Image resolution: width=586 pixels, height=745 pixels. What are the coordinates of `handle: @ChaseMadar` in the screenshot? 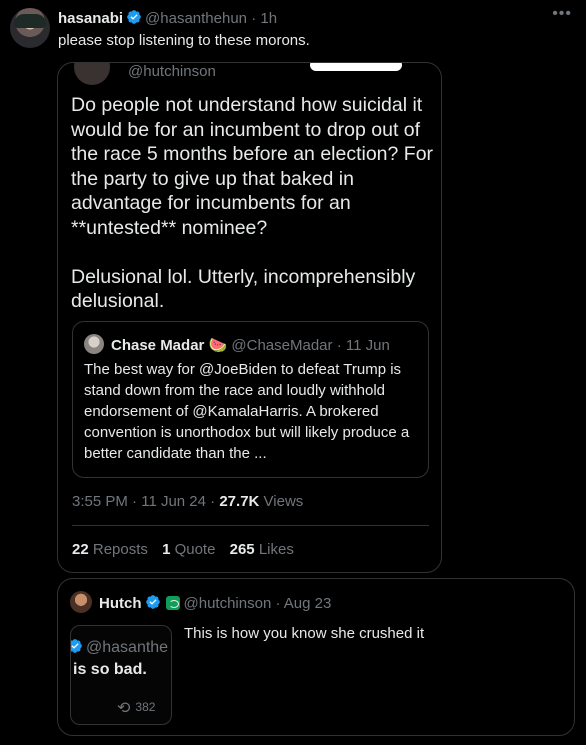 It's located at (281, 345).